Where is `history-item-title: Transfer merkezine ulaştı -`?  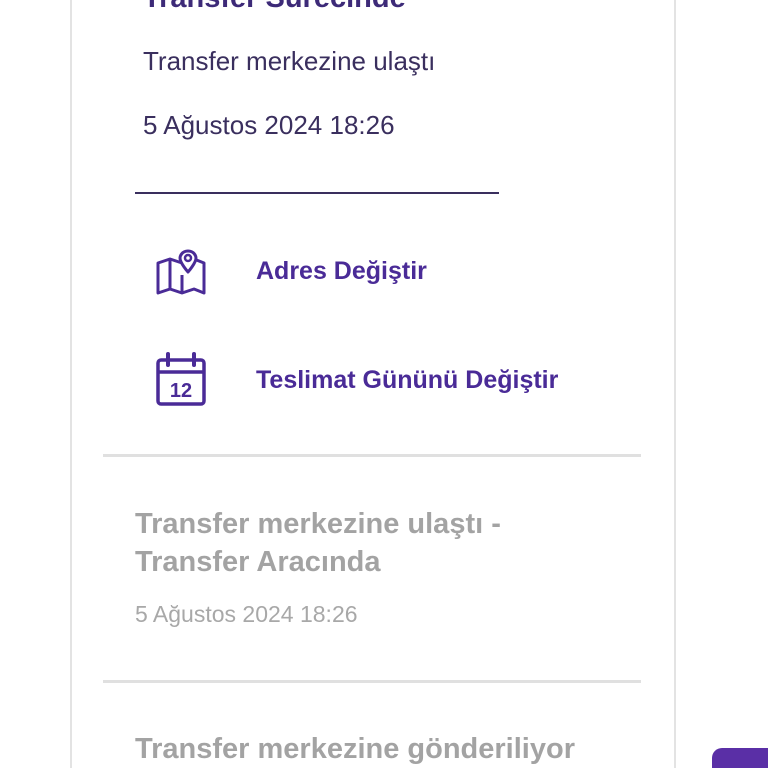
history-item-title: Transfer merkezine ulaştı - is located at coordinates (318, 524).